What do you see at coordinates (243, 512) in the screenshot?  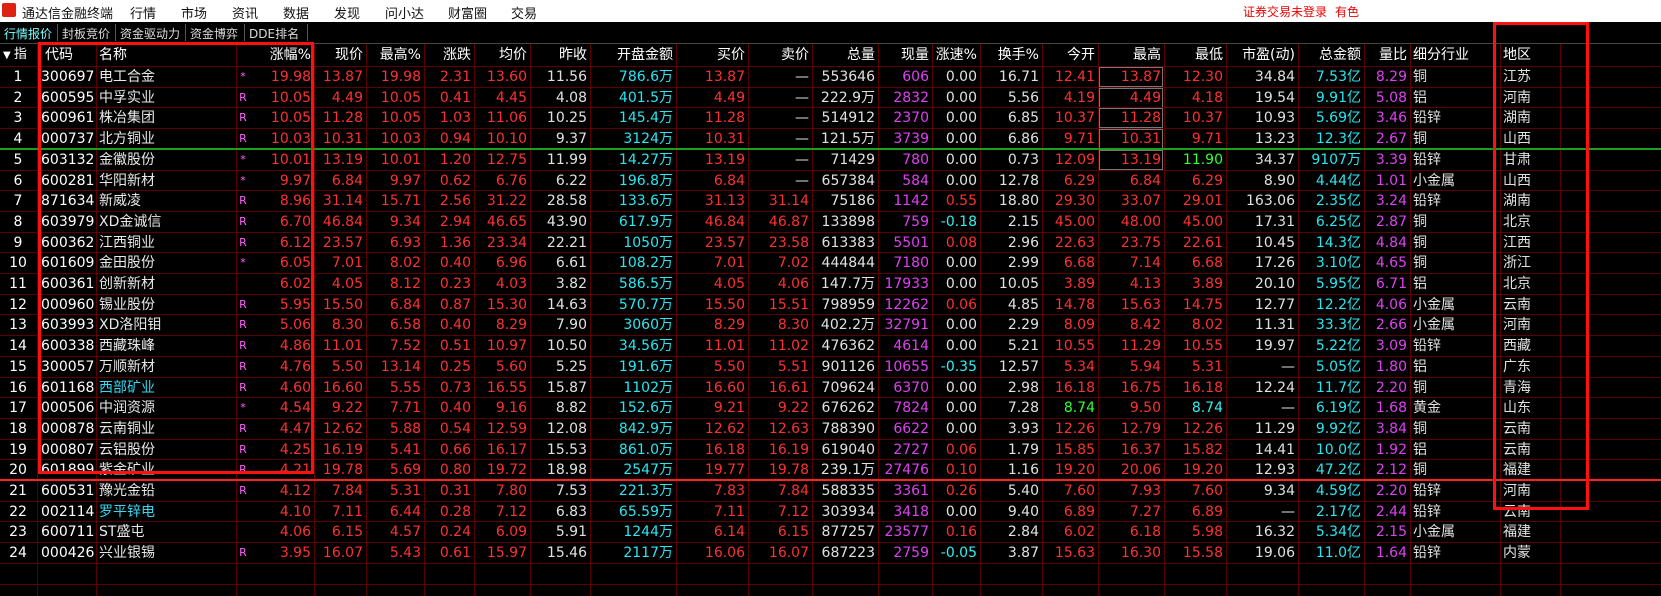 I see `stock-flag` at bounding box center [243, 512].